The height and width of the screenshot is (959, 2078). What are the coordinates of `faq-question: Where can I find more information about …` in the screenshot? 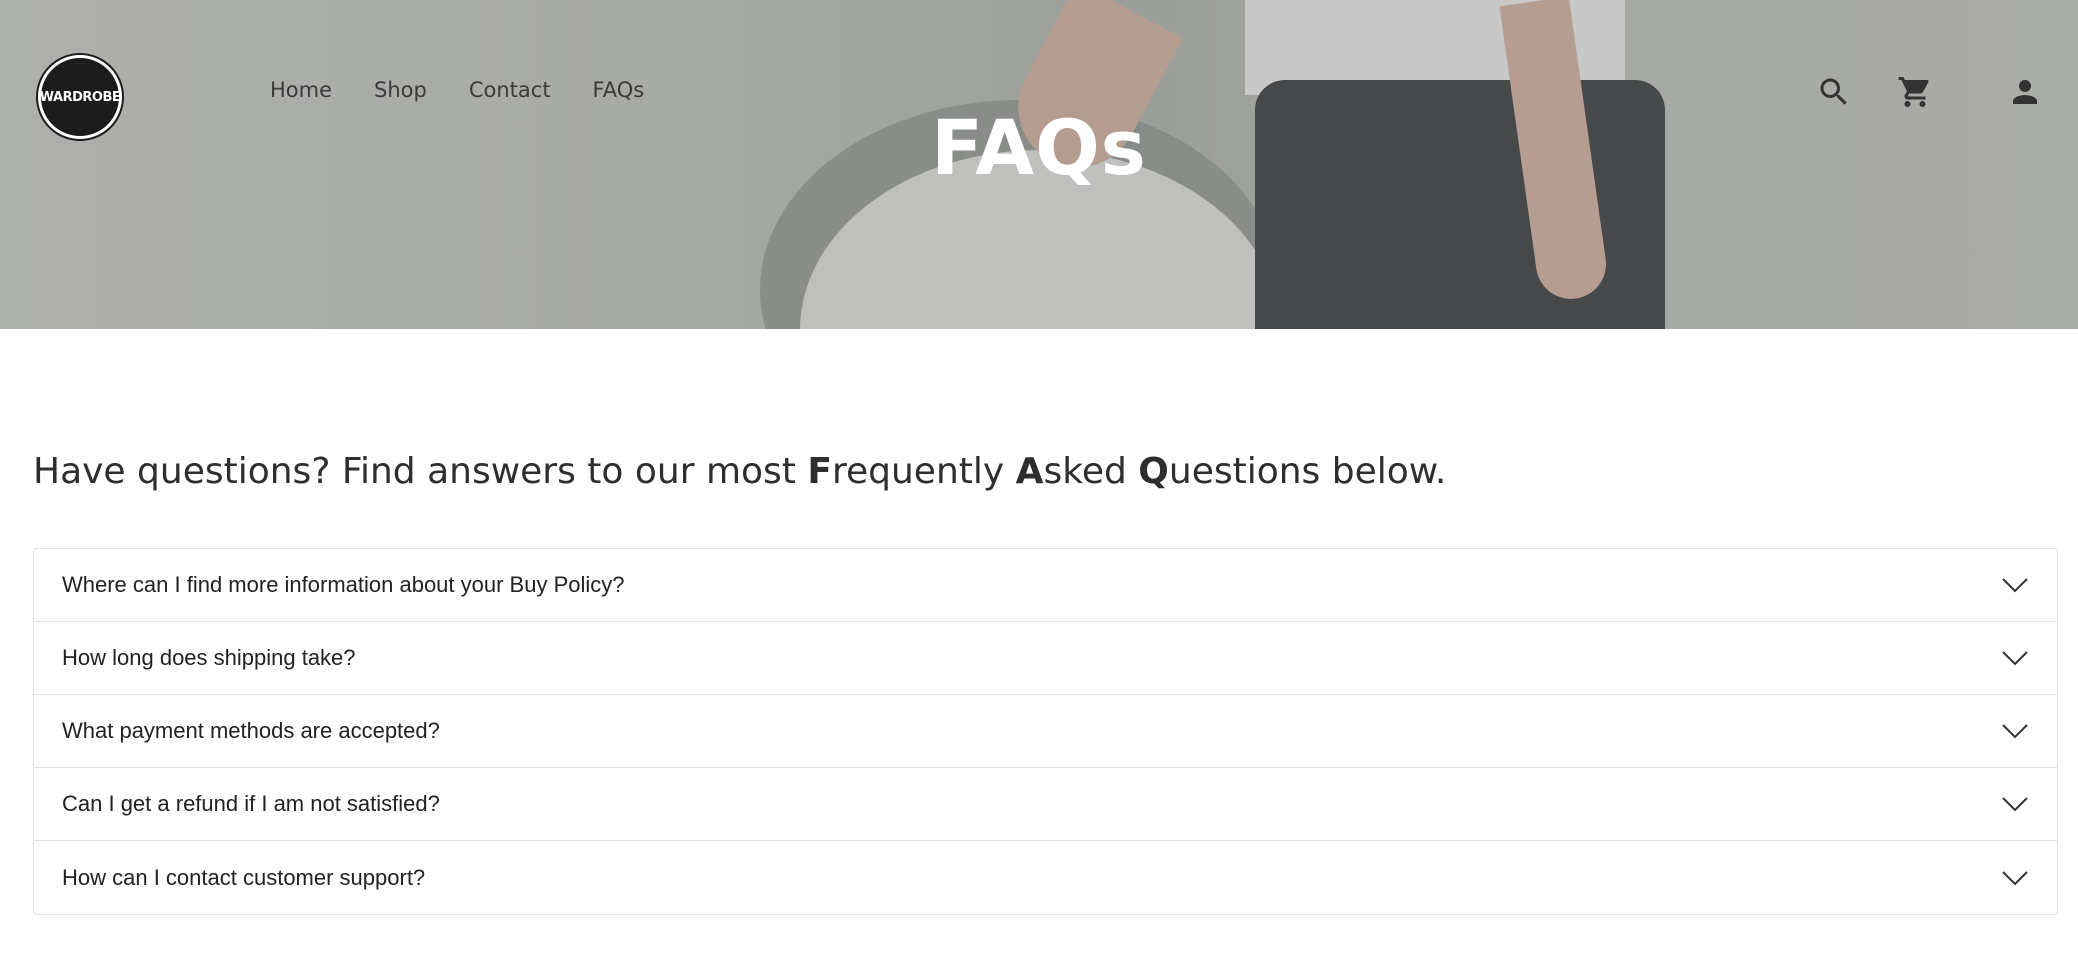 It's located at (343, 584).